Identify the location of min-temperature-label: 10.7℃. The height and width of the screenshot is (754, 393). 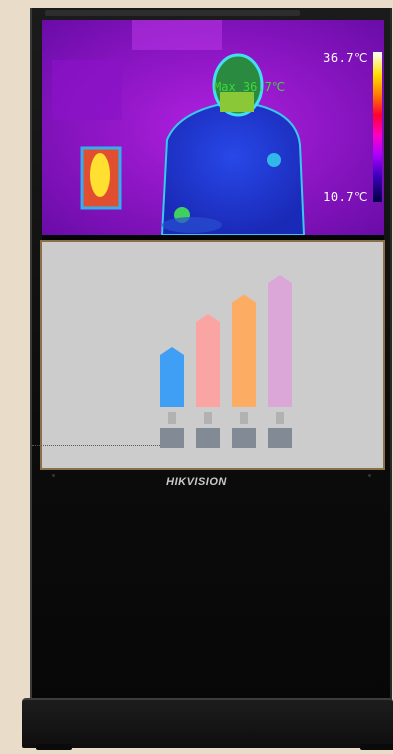
(345, 197).